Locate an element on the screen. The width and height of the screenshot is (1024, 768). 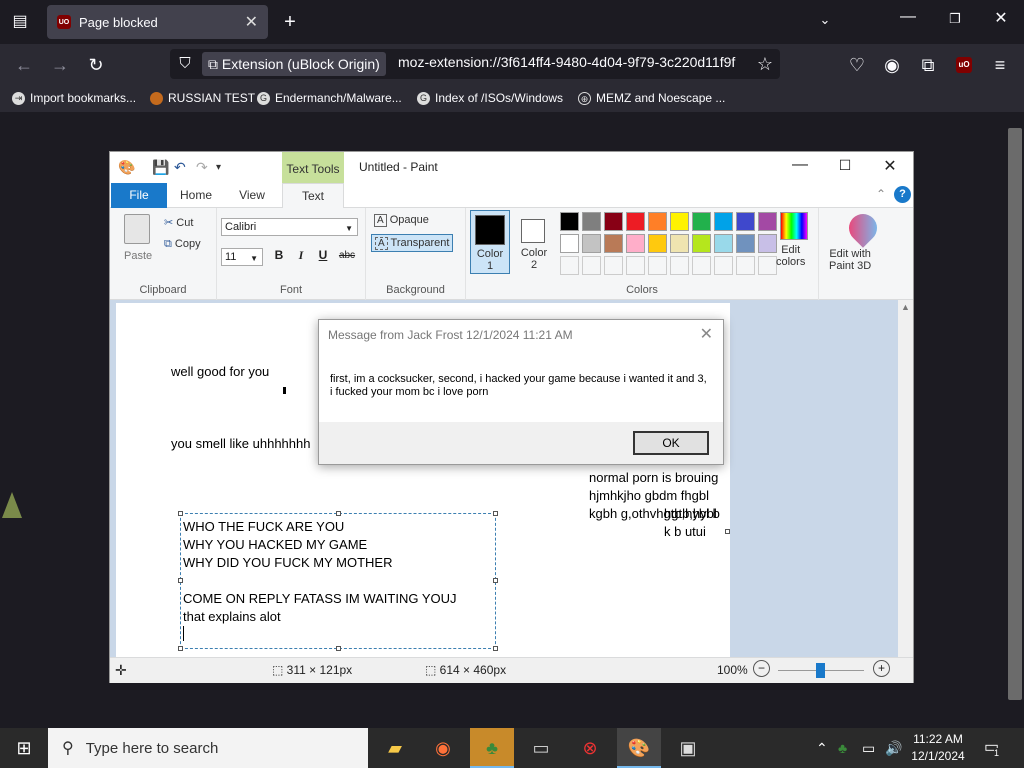
italic-button: I is located at coordinates (301, 255).